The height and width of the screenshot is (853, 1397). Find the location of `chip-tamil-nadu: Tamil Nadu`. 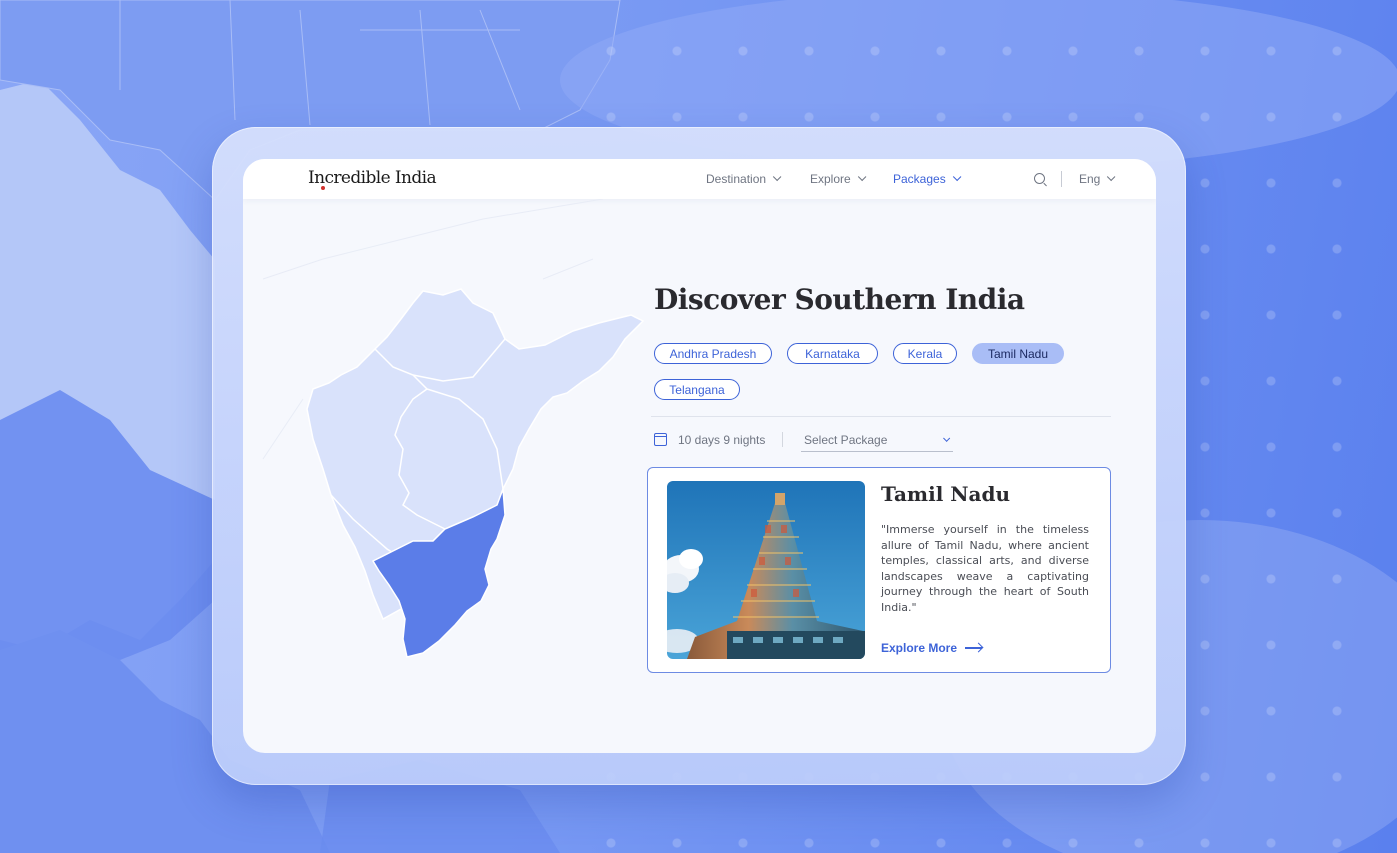

chip-tamil-nadu: Tamil Nadu is located at coordinates (1018, 353).